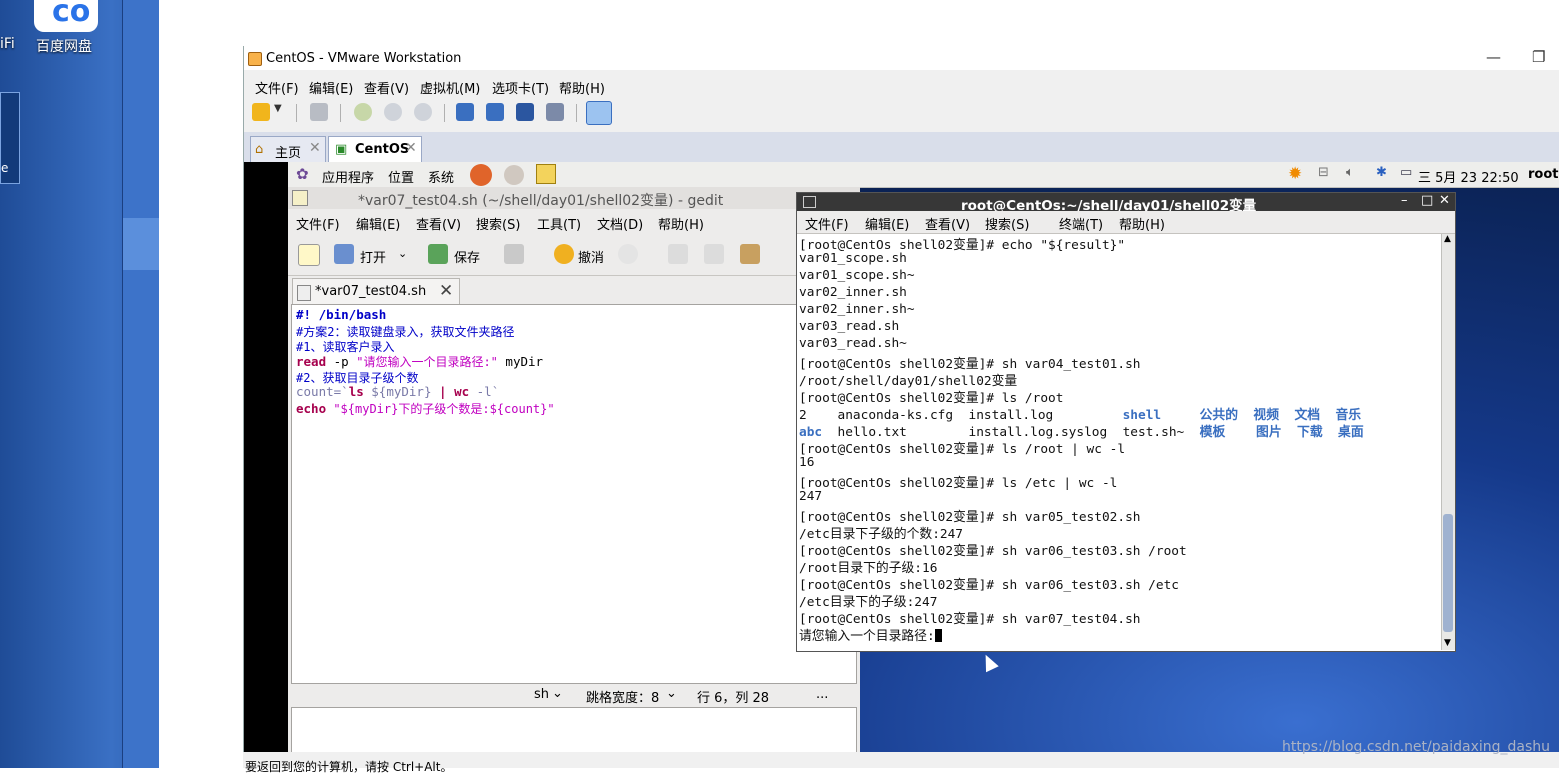 This screenshot has width=1559, height=775. What do you see at coordinates (958, 483) in the screenshot?
I see `terminal-line: [root@CentOs shell02变量]# ls /etc | wc -l` at bounding box center [958, 483].